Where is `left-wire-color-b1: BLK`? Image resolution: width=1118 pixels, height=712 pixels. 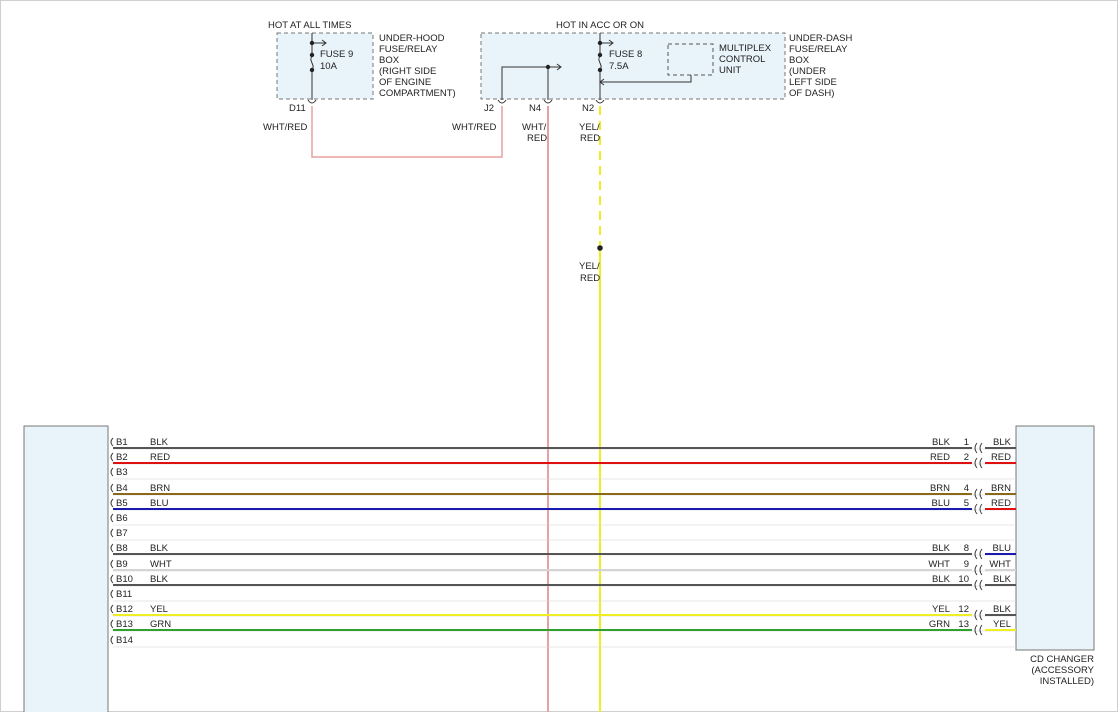 left-wire-color-b1: BLK is located at coordinates (159, 442).